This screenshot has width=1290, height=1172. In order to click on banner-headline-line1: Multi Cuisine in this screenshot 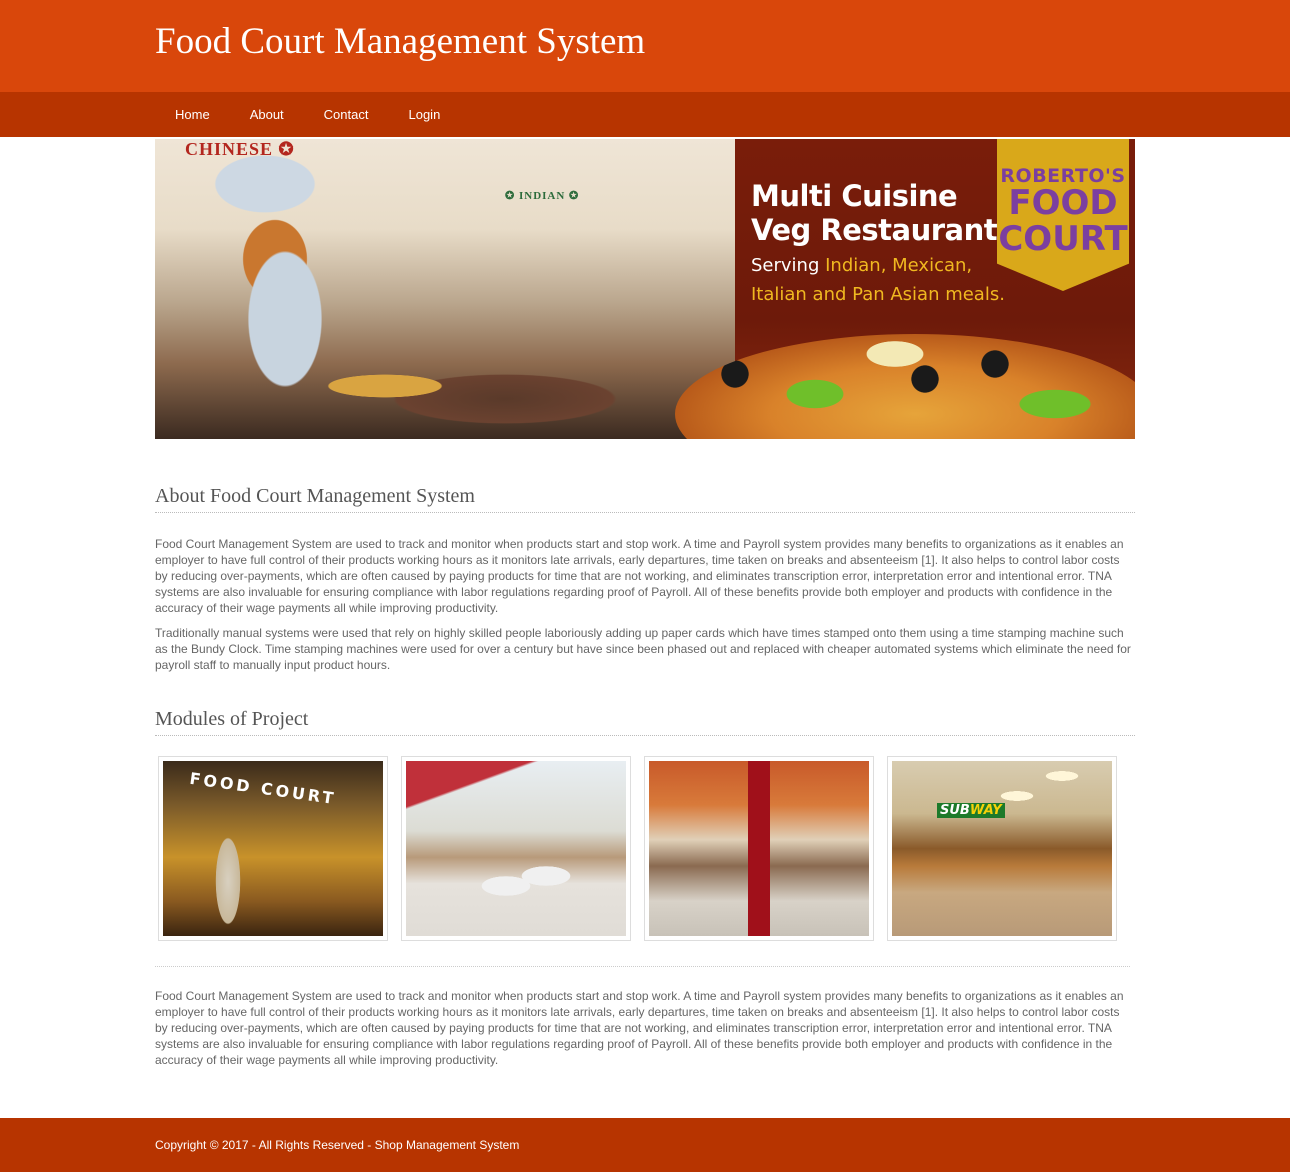, I will do `click(854, 196)`.